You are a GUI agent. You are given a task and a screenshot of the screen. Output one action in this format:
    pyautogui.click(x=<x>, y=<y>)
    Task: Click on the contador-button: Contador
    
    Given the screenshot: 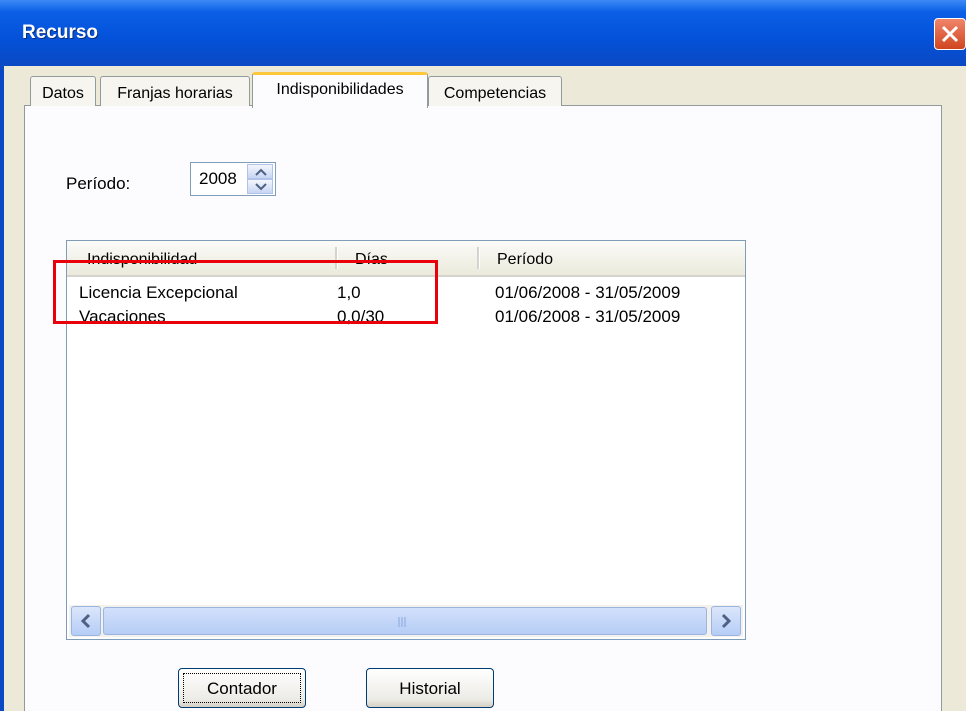 What is the action you would take?
    pyautogui.click(x=242, y=688)
    